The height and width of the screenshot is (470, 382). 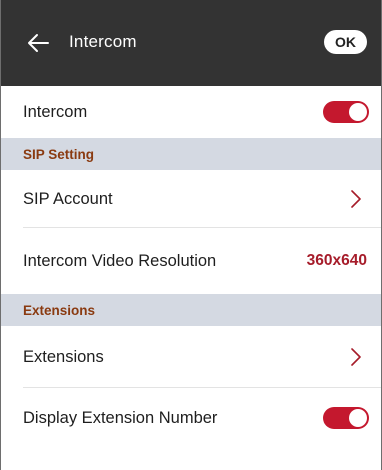 I want to click on back-button, so click(x=38, y=43).